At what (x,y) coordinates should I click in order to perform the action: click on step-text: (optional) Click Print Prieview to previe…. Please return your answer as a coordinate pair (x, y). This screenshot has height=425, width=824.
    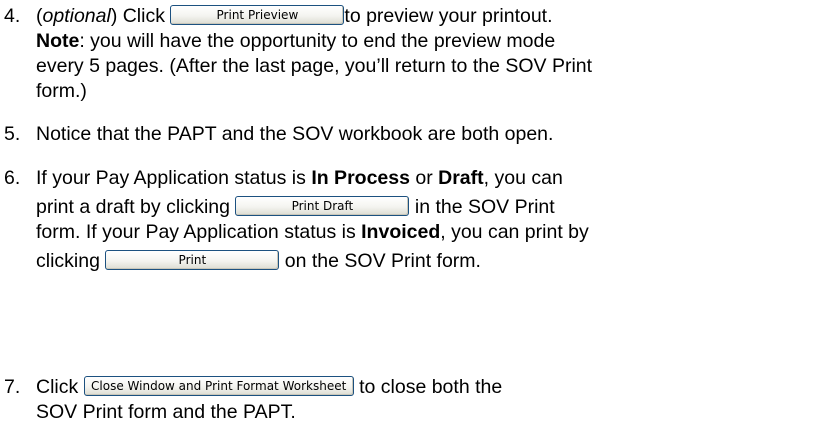
    Looking at the image, I should click on (294, 15).